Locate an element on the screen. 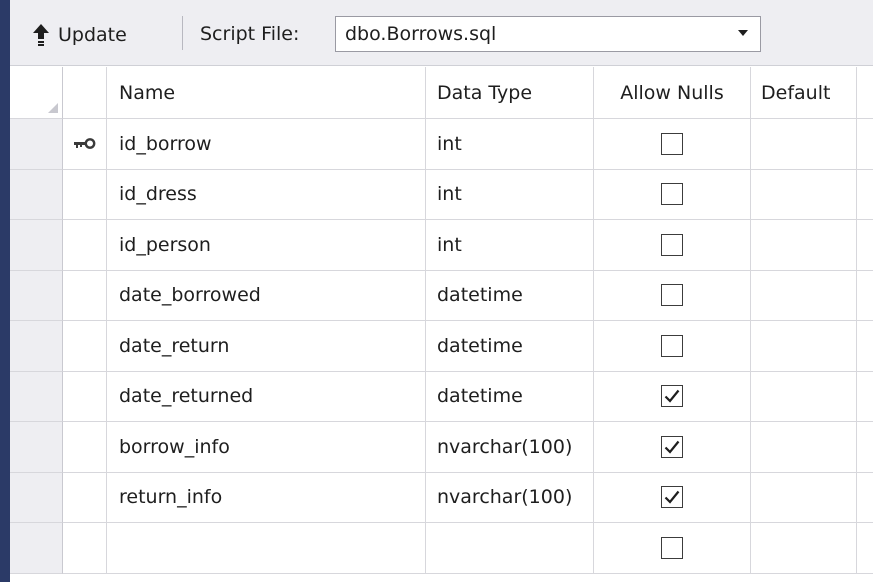  table-row: date_returned datetime is located at coordinates (441, 396).